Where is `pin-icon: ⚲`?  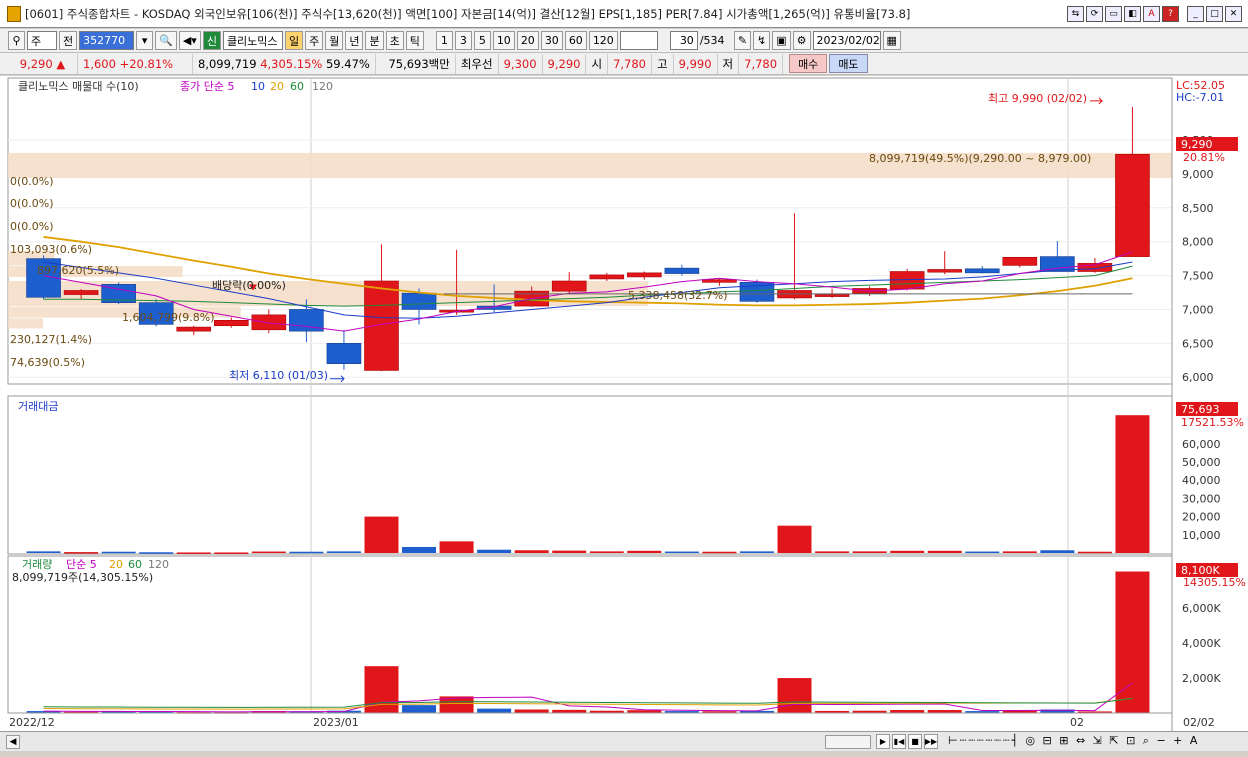
pin-icon: ⚲ is located at coordinates (16, 40).